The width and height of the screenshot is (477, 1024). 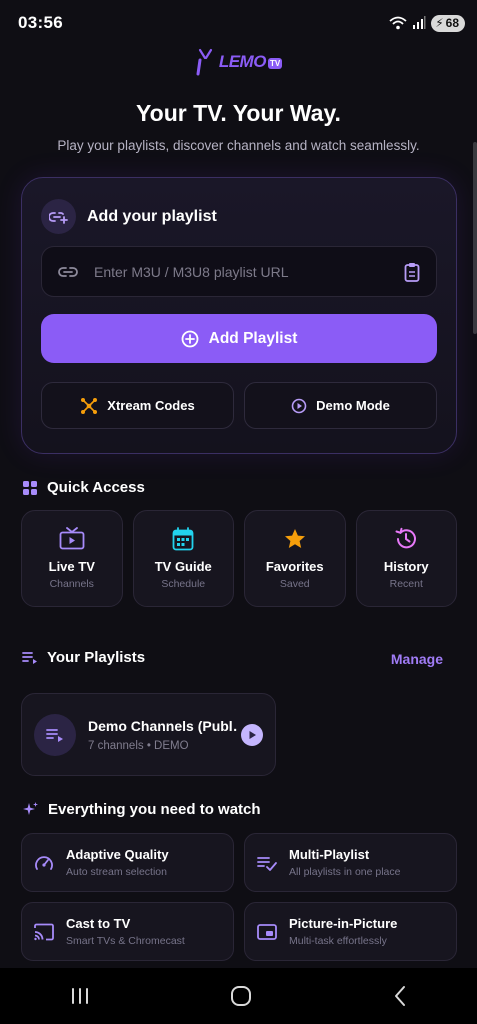 What do you see at coordinates (58, 216) in the screenshot?
I see `add-link-icon` at bounding box center [58, 216].